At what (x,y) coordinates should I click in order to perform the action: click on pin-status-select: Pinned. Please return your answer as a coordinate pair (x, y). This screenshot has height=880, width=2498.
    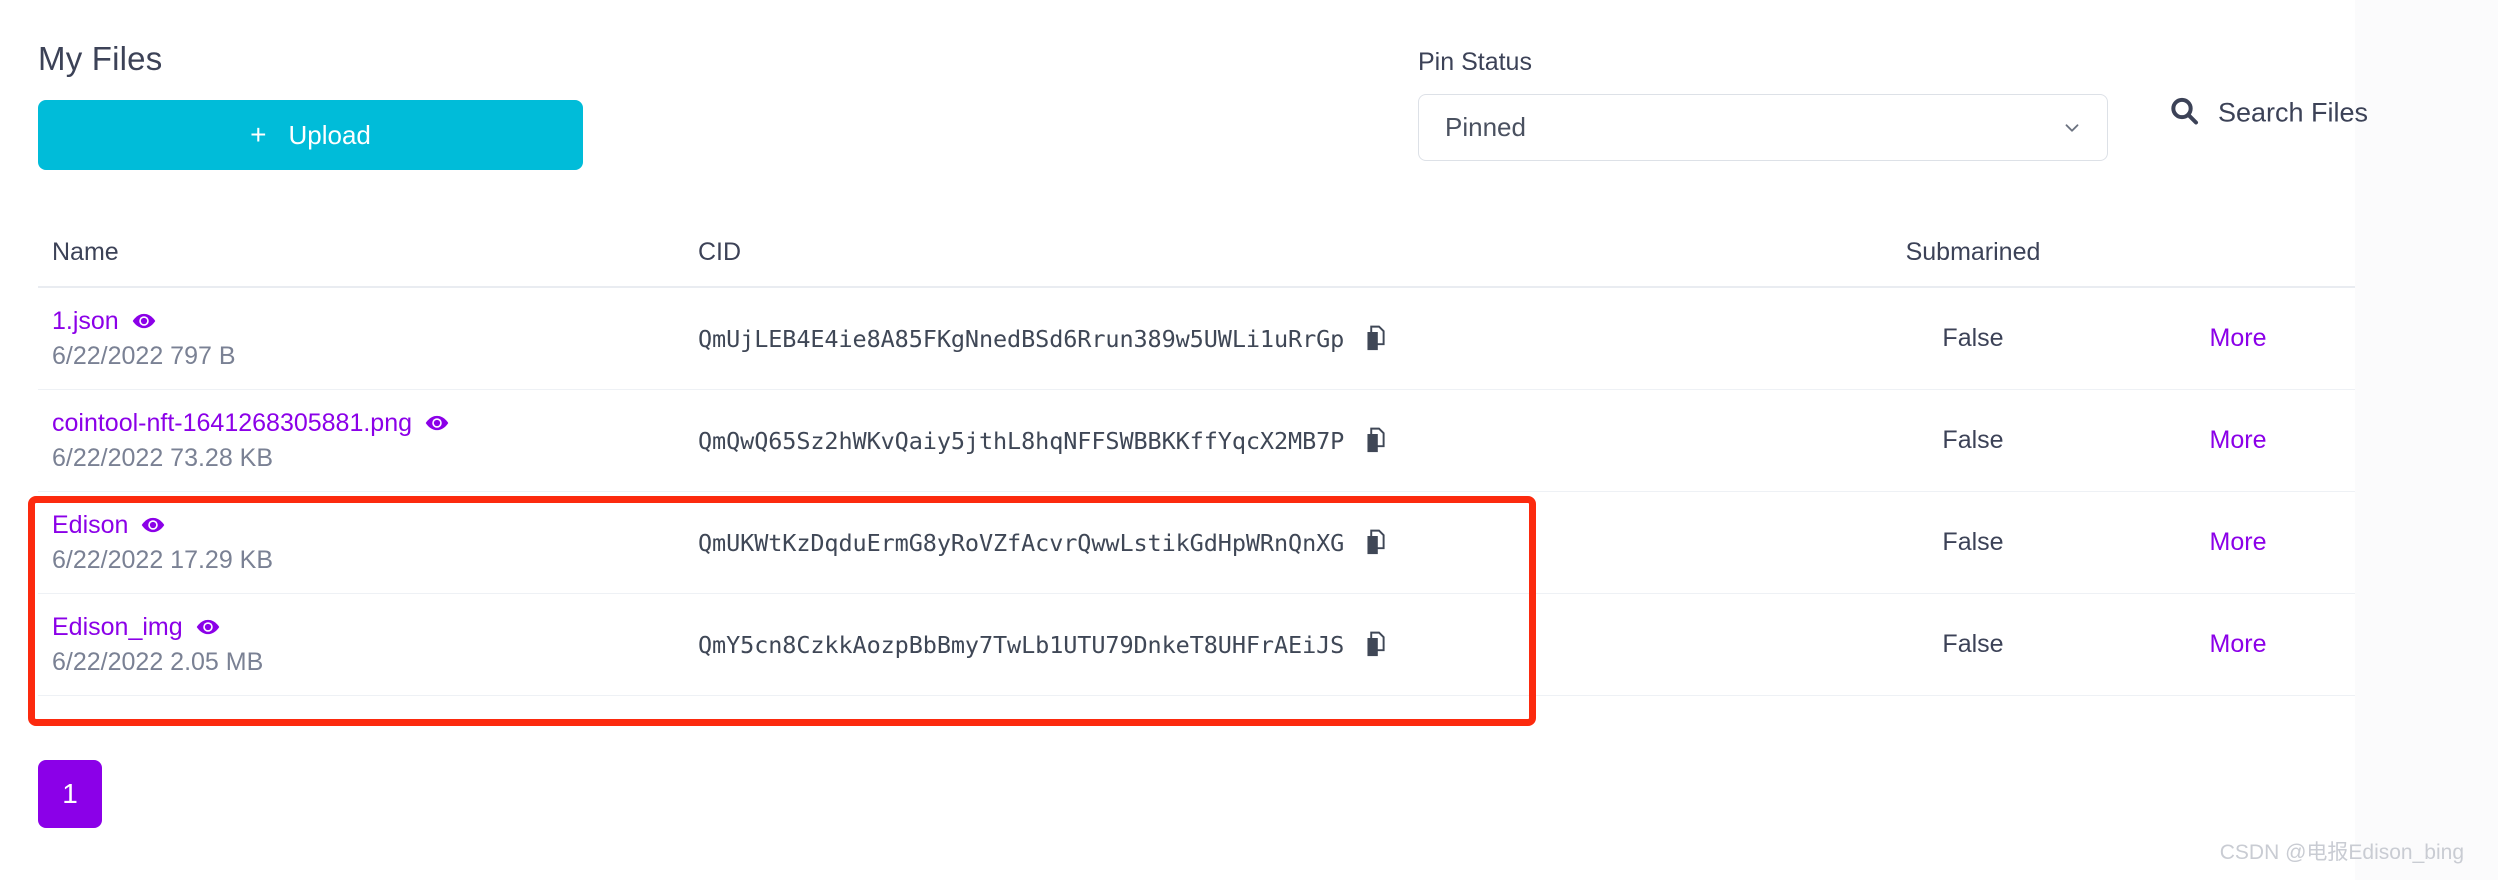
    Looking at the image, I should click on (1763, 127).